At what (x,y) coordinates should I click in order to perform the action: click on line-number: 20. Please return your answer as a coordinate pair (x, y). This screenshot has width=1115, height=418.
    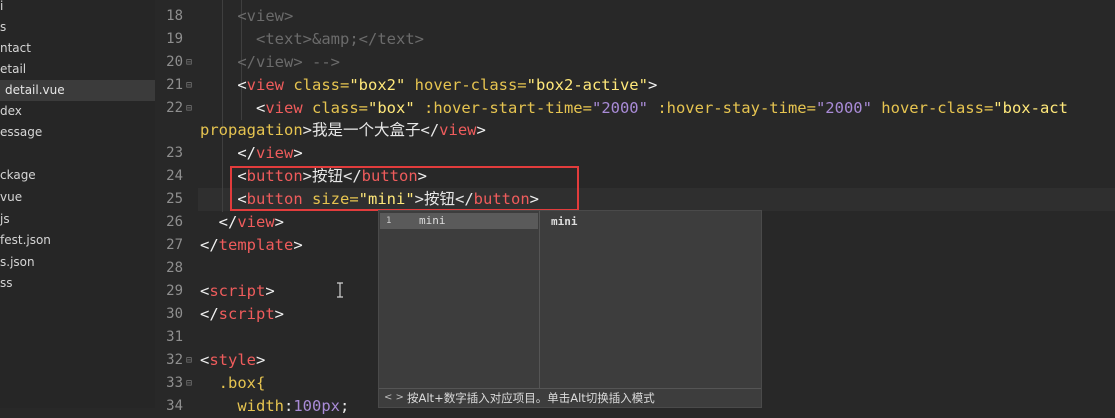
    Looking at the image, I should click on (174, 62).